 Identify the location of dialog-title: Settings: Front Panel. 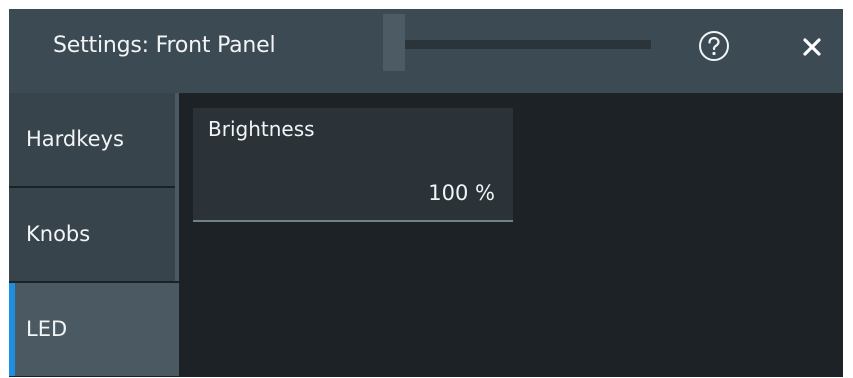
(164, 45).